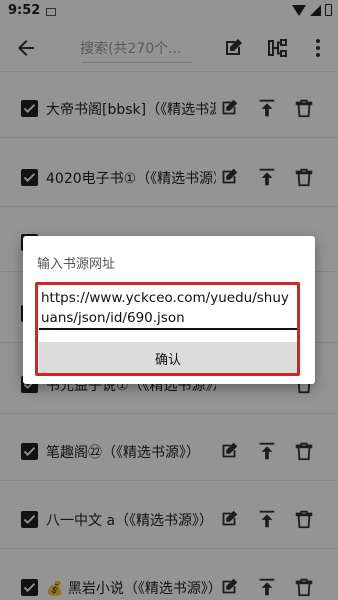  Describe the element at coordinates (168, 358) in the screenshot. I see `confirm-button: 确认` at that location.